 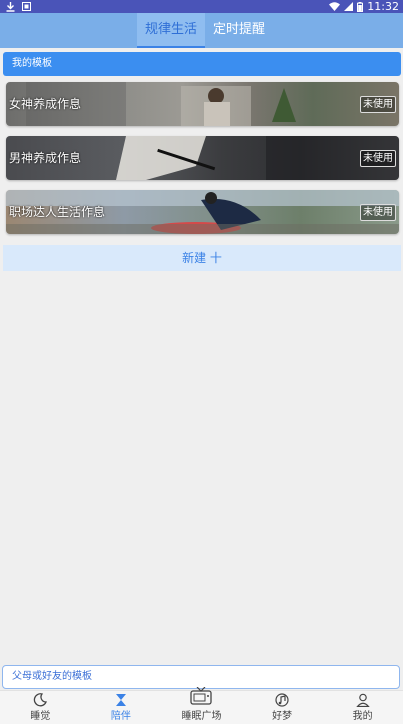 I want to click on my-templates-header: 我的模板, so click(x=202, y=64).